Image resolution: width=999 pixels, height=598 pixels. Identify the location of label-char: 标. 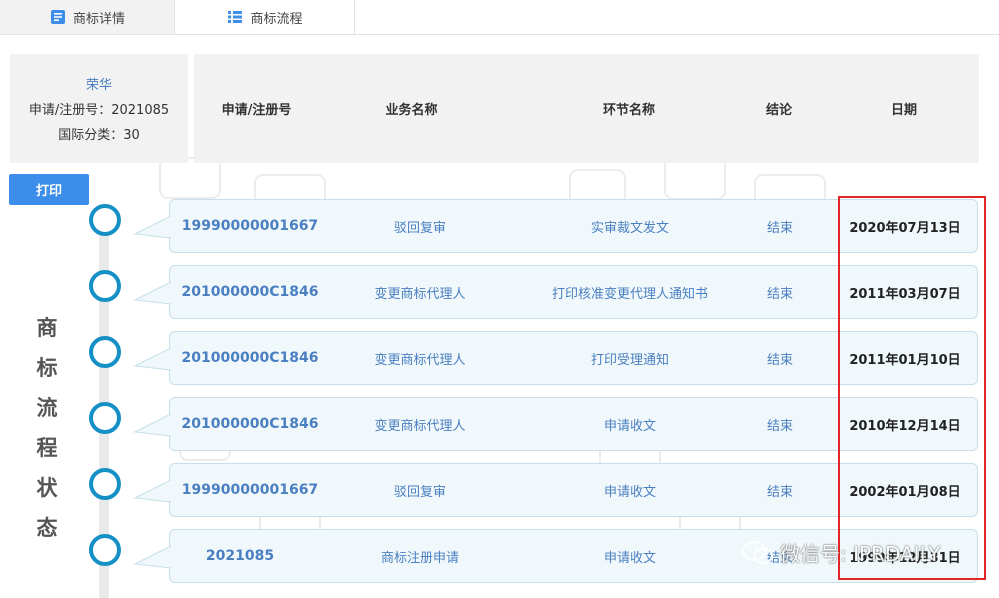
(47, 368).